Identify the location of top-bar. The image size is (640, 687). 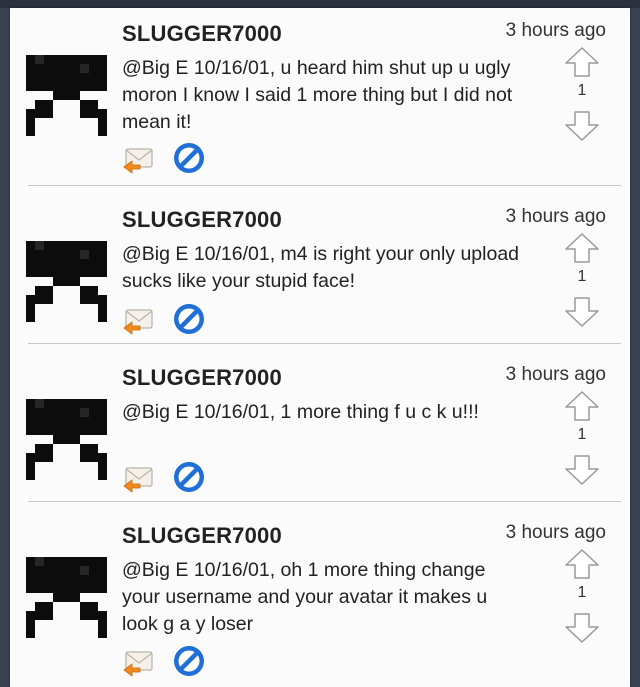
(320, 4).